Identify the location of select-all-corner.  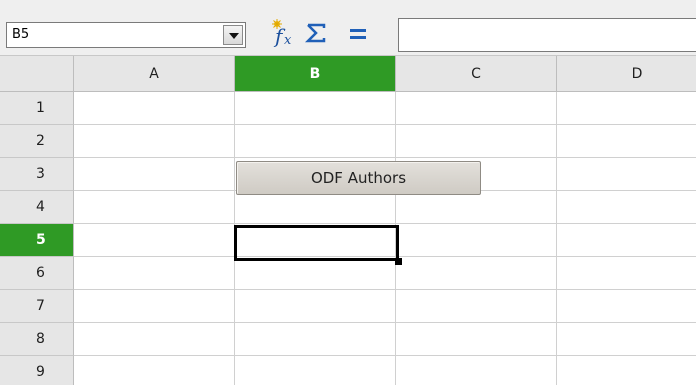
(37, 74).